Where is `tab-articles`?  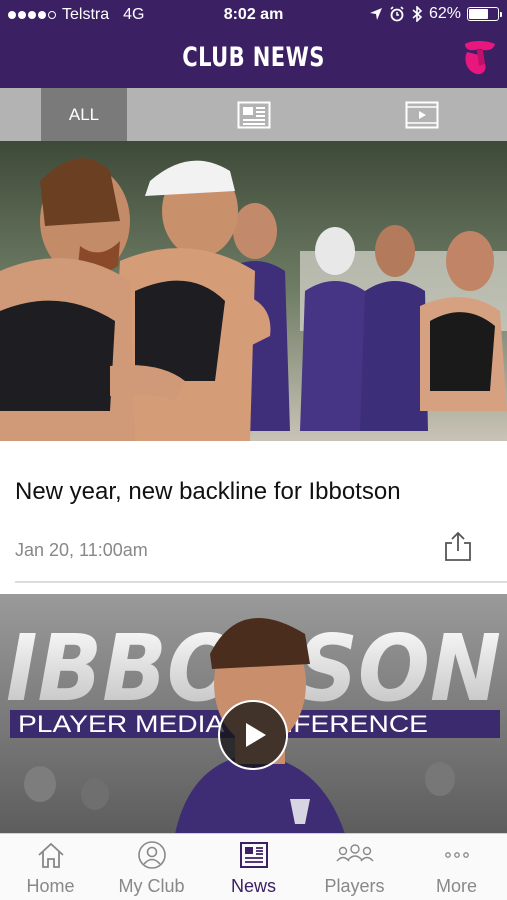 tab-articles is located at coordinates (254, 114).